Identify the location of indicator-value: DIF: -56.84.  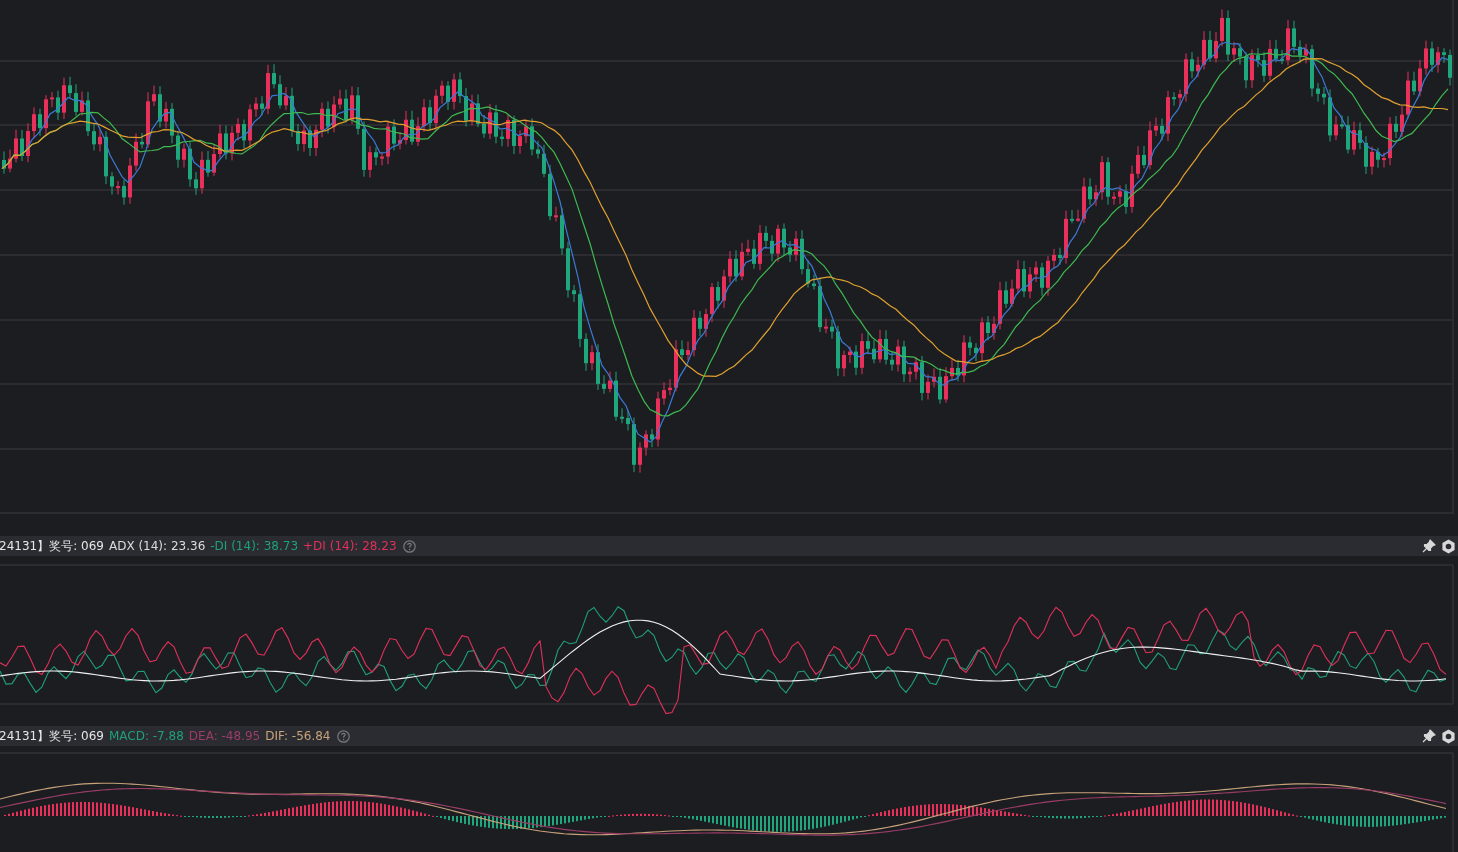
(298, 736).